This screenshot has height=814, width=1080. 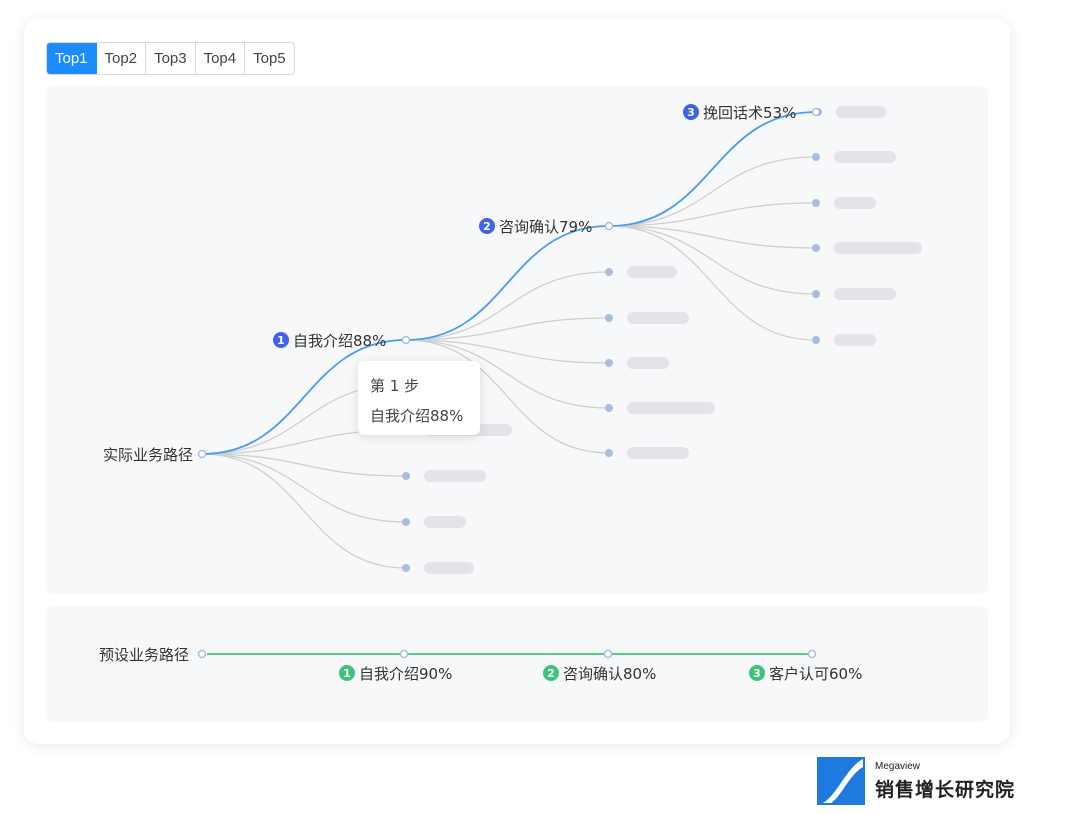 I want to click on actual-root-label: 实际业务路径, so click(x=148, y=455).